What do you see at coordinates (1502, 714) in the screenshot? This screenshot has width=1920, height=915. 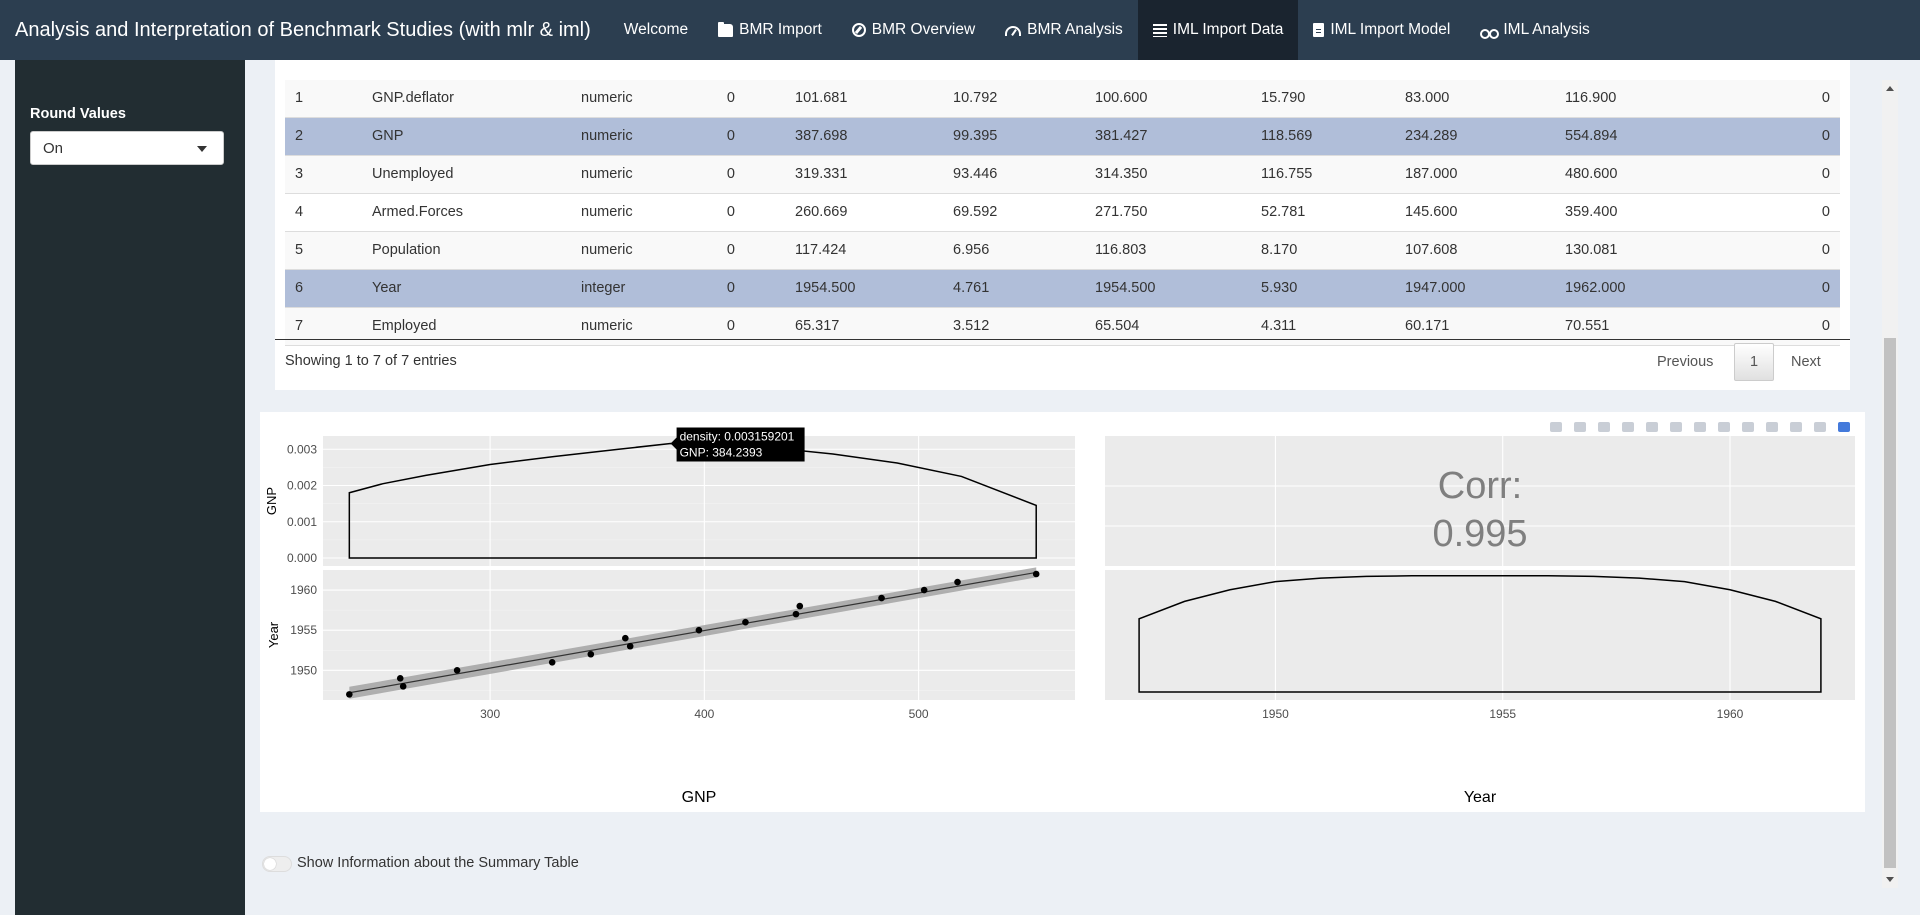 I see `x-tick-label: 1955` at bounding box center [1502, 714].